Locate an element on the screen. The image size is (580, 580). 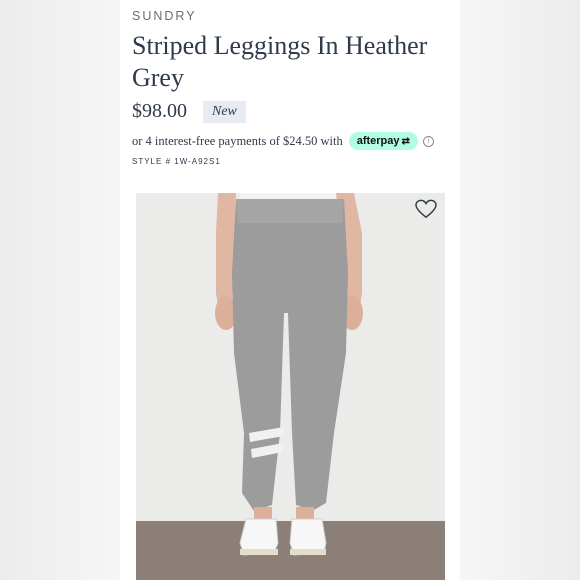
product-title: Striped Leggings In Heather Grey is located at coordinates (280, 61).